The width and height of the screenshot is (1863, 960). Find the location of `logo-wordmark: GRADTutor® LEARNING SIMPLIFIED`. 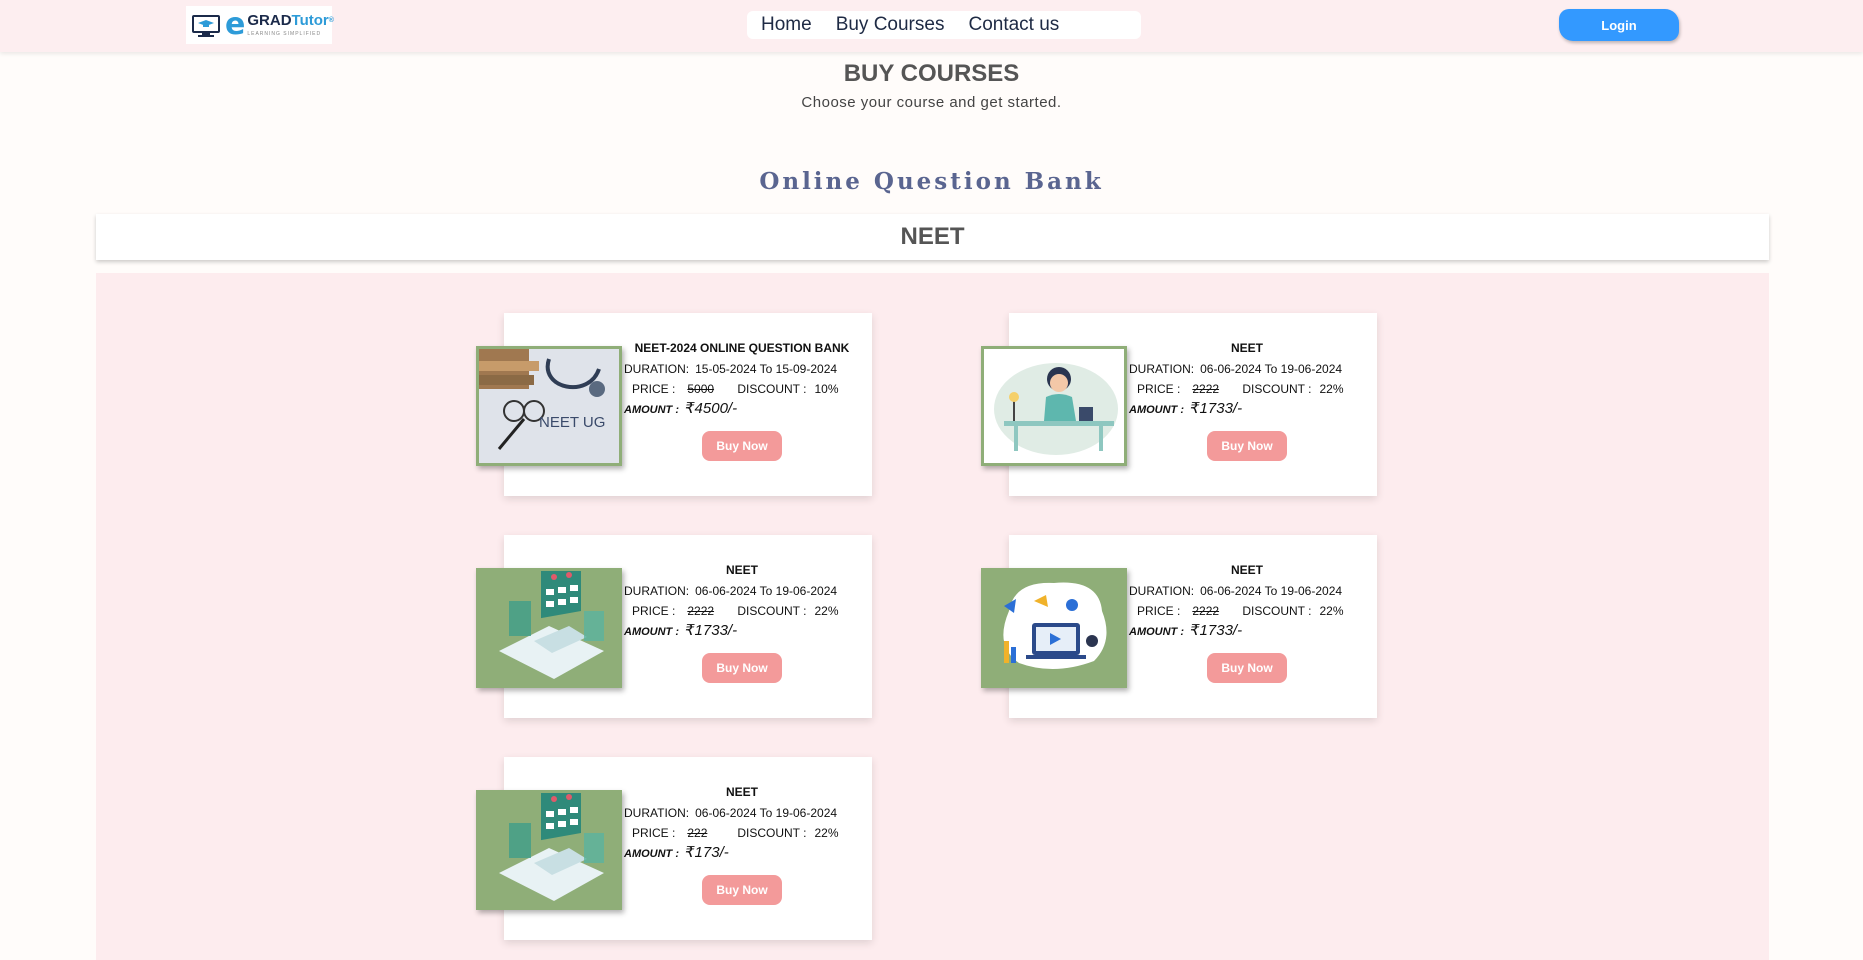

logo-wordmark: GRADTutor® LEARNING SIMPLIFIED is located at coordinates (290, 25).